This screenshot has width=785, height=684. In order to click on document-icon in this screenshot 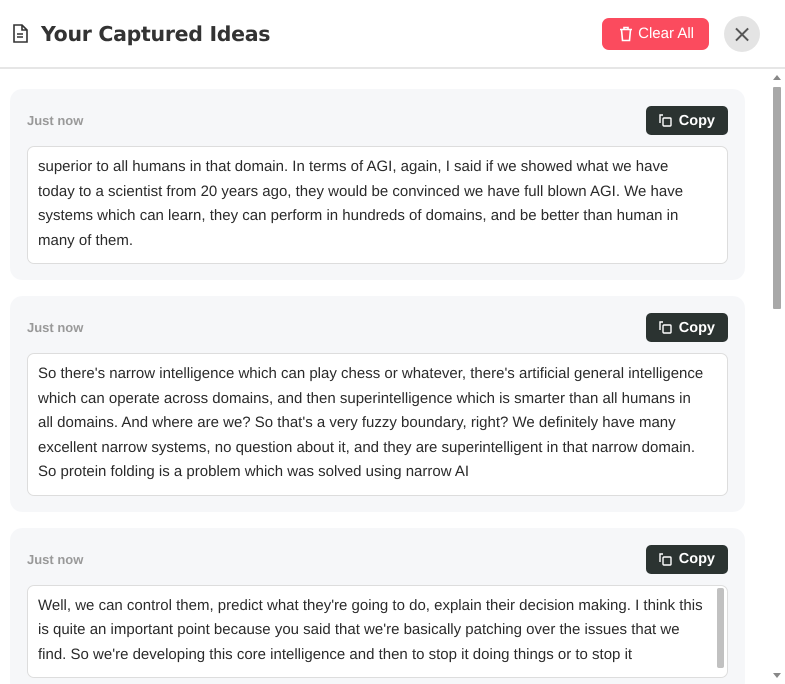, I will do `click(20, 33)`.